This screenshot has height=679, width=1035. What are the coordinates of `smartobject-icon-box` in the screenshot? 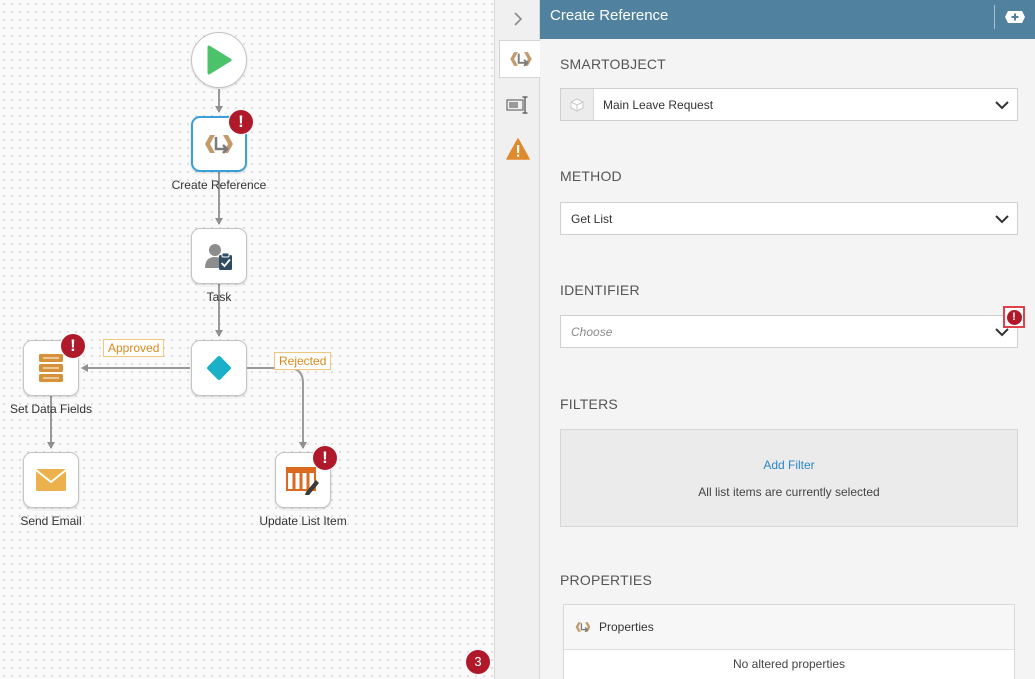 It's located at (577, 104).